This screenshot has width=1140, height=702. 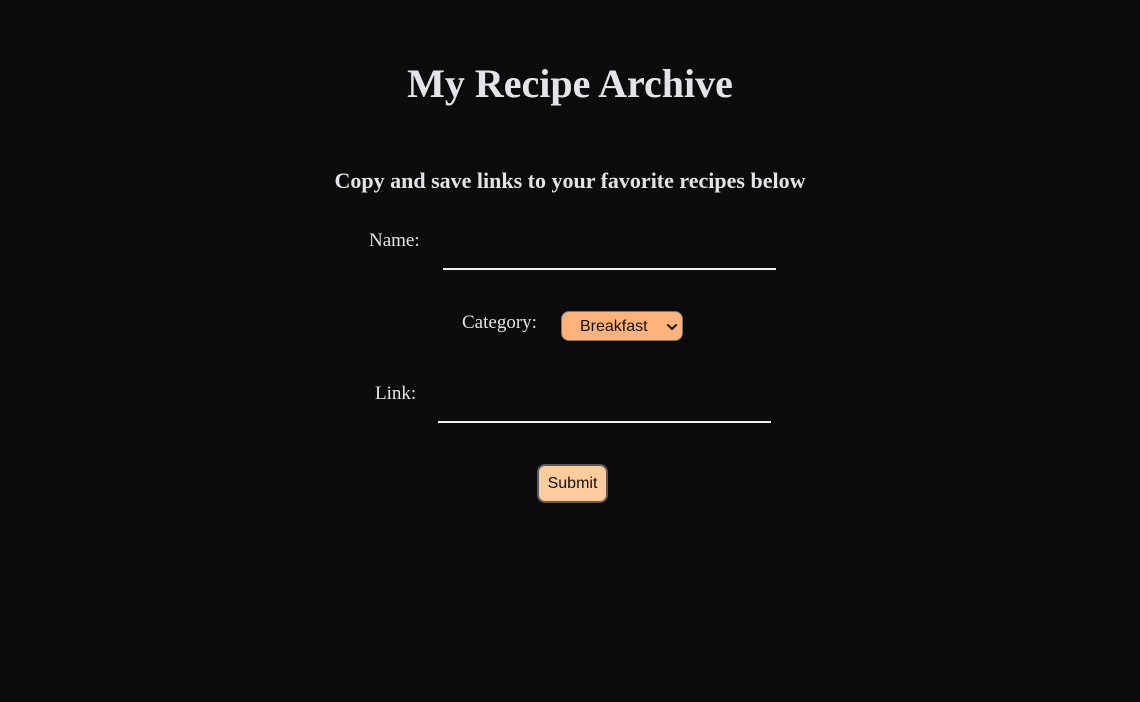 I want to click on category-selected-value: Breakfast, so click(x=614, y=326).